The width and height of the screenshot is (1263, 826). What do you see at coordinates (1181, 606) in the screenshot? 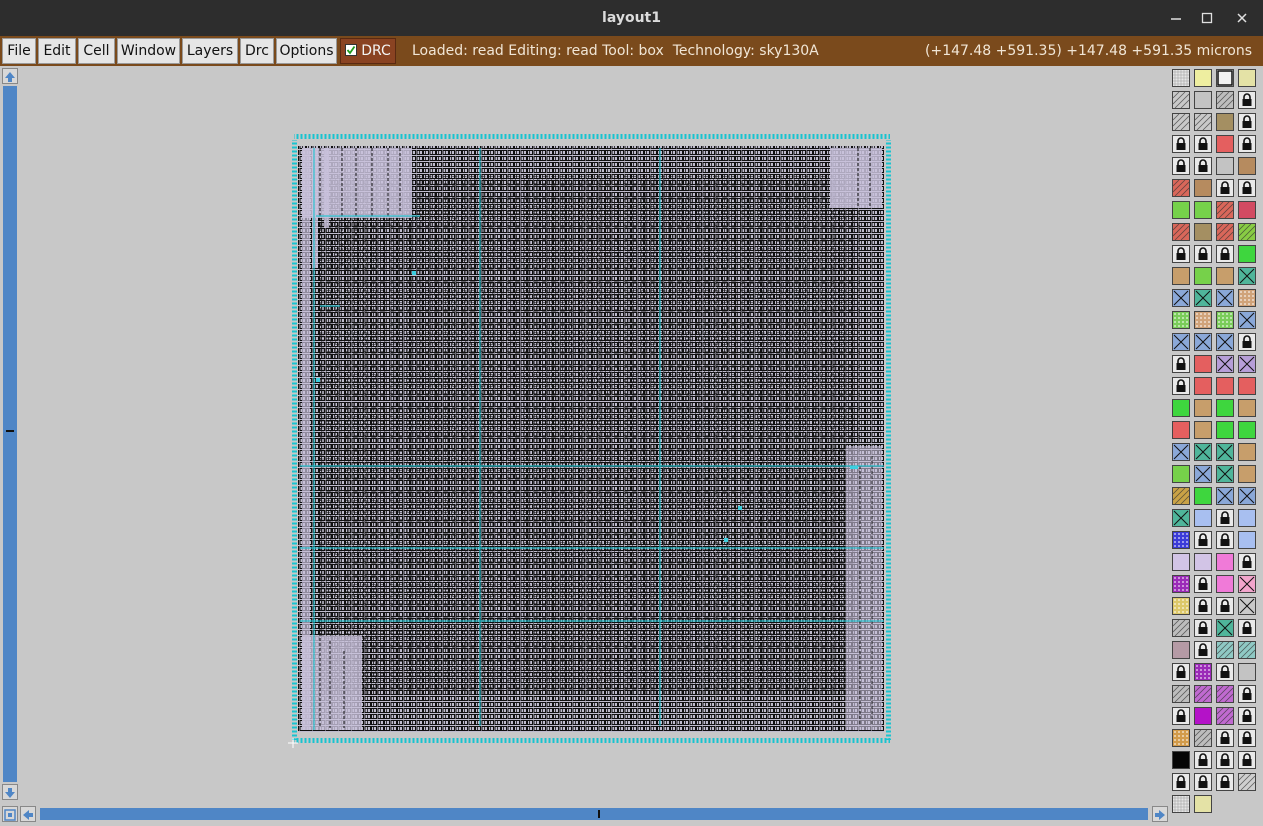
I see `layer-swatch-yellow-dots` at bounding box center [1181, 606].